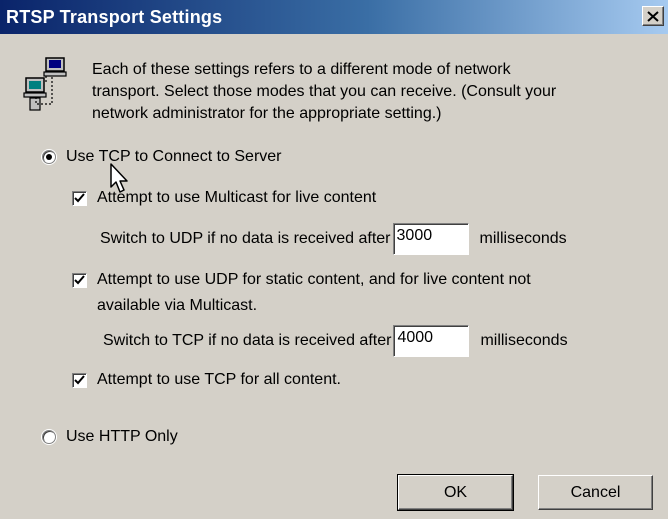 The height and width of the screenshot is (519, 668). What do you see at coordinates (524, 340) in the screenshot?
I see `tcp-unit-label: milliseconds` at bounding box center [524, 340].